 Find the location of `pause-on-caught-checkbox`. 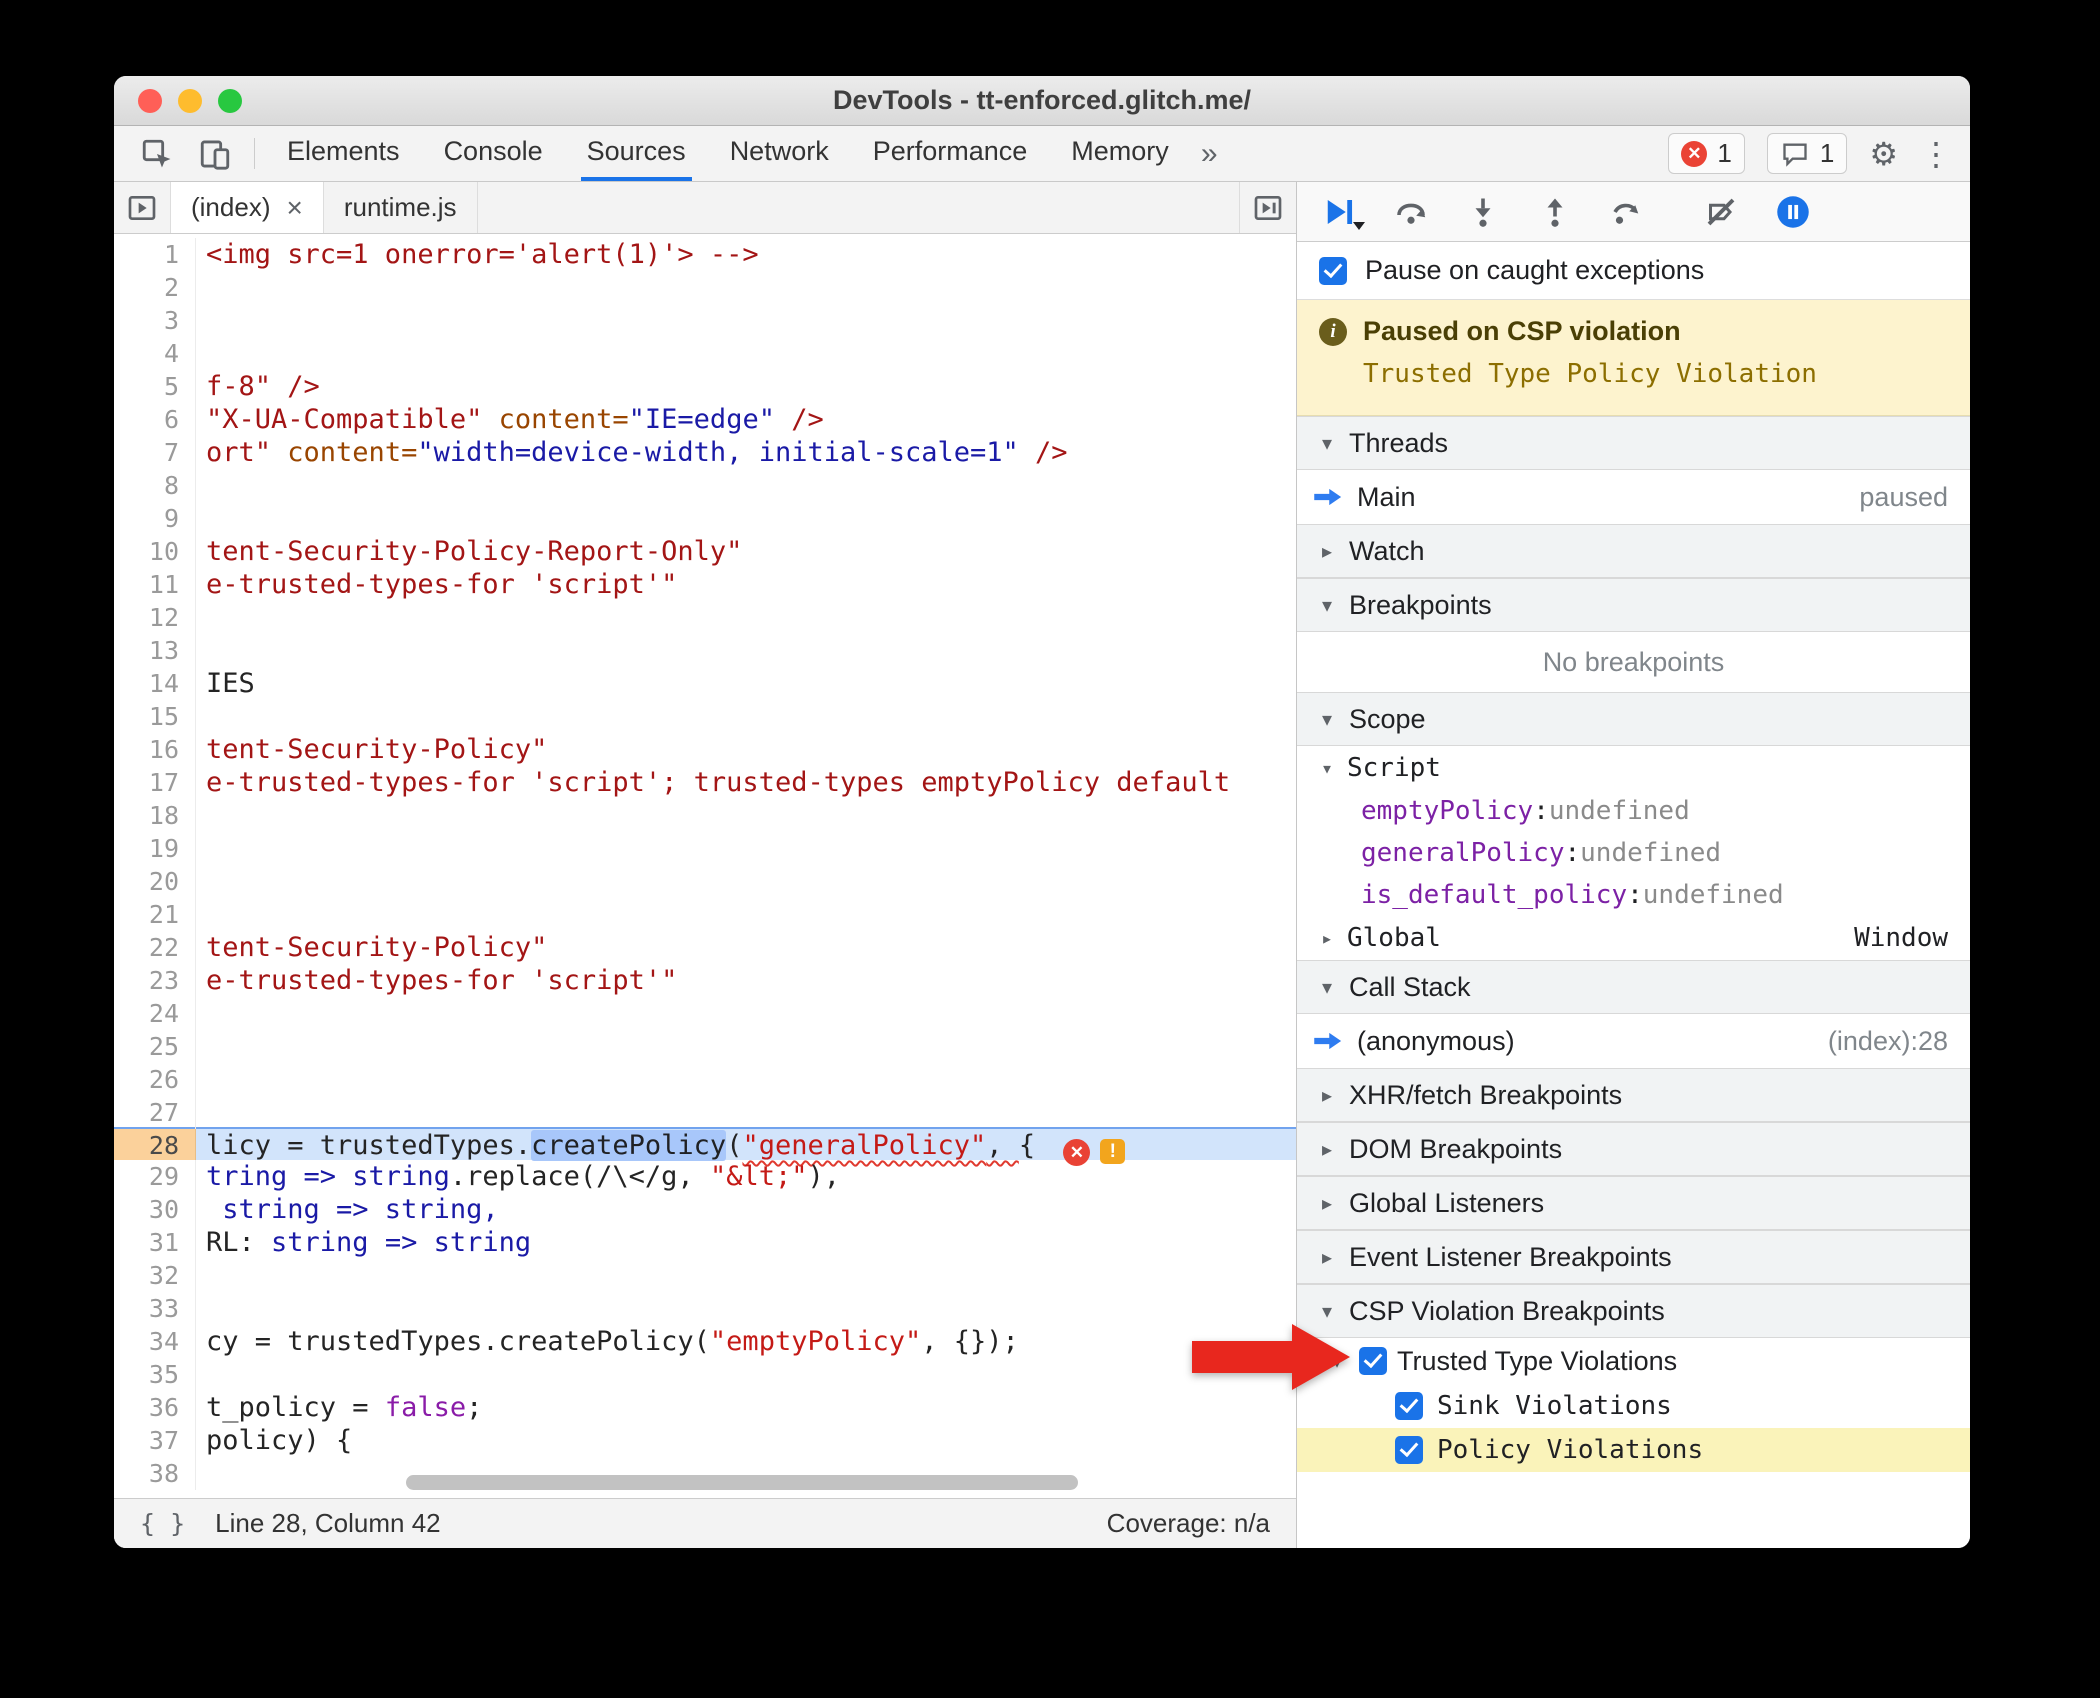

pause-on-caught-checkbox is located at coordinates (1333, 270).